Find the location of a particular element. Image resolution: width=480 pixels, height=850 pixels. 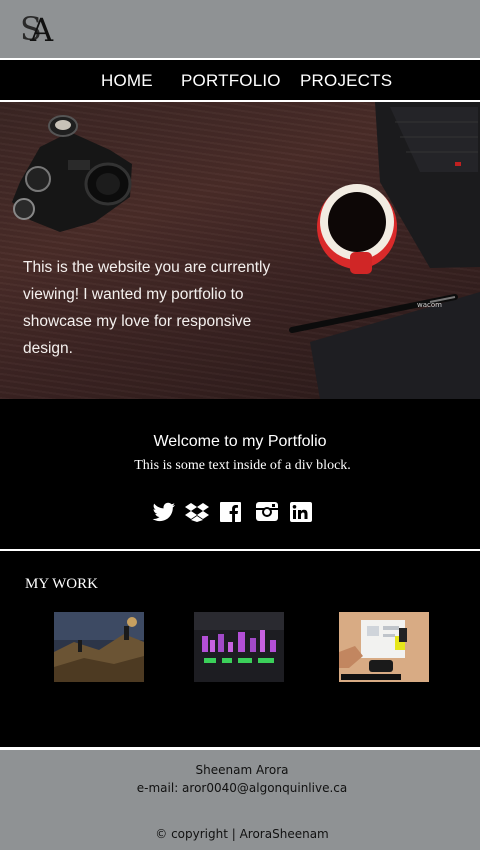

twitter-icon is located at coordinates (164, 512).